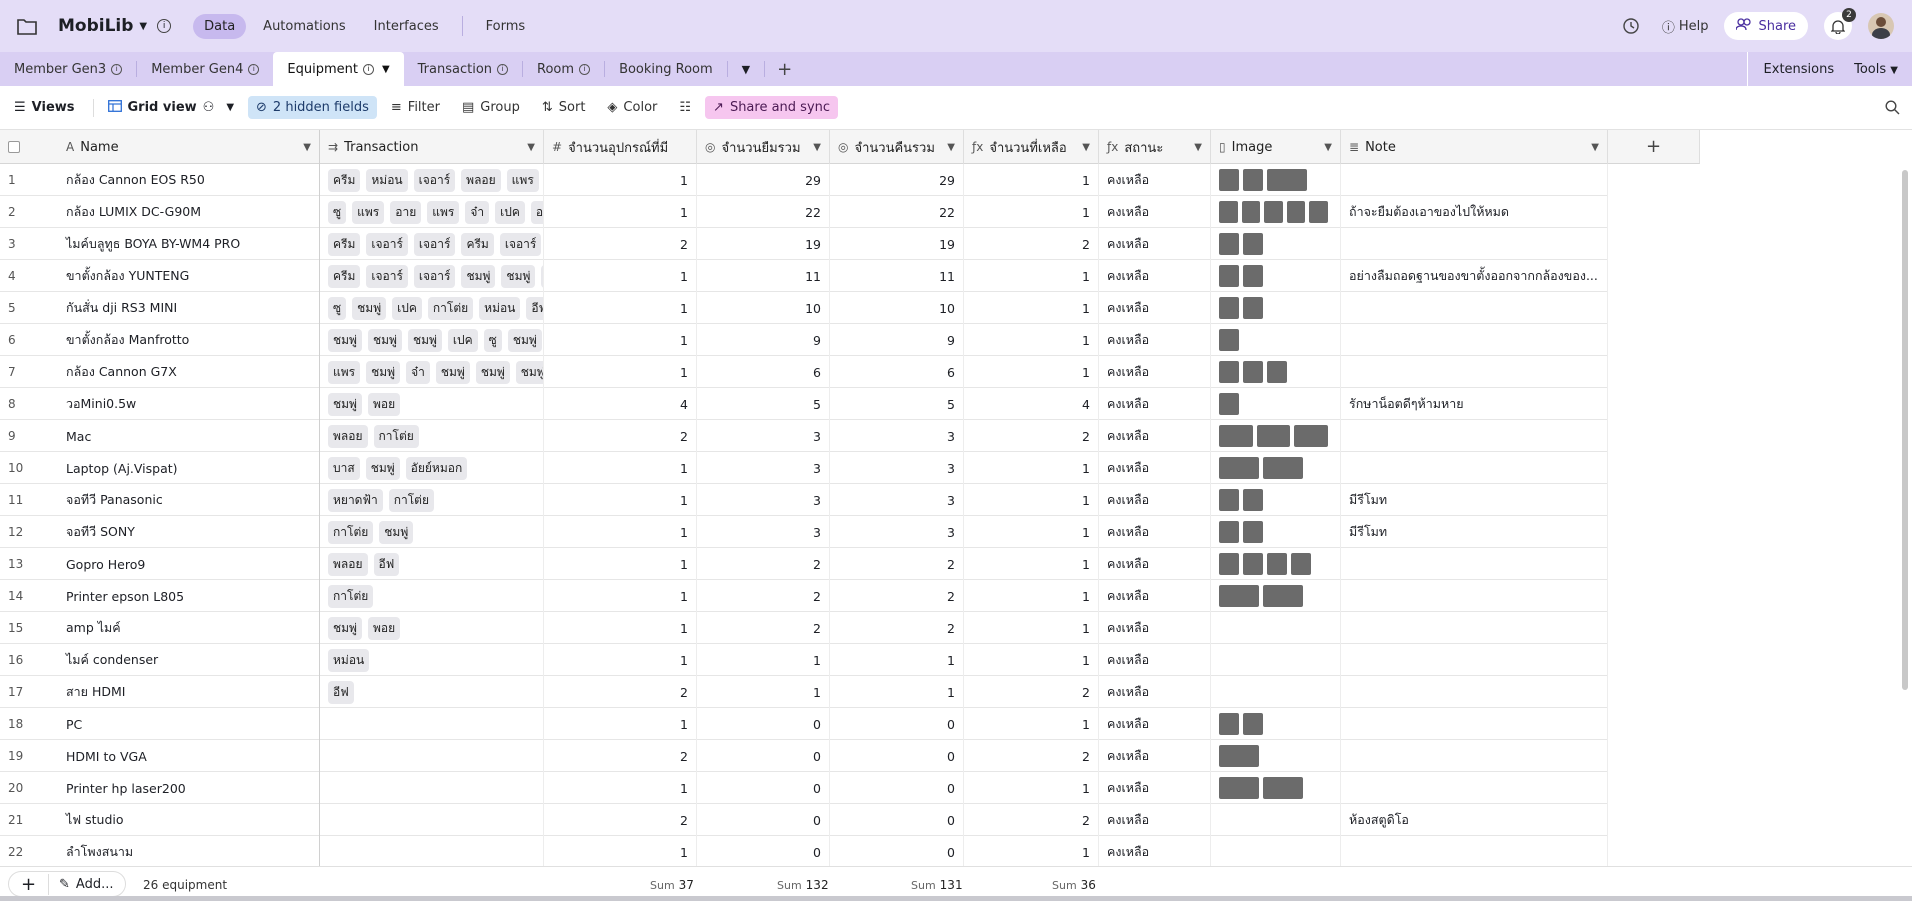  I want to click on transaction-cell: กาโต่ย, so click(432, 596).